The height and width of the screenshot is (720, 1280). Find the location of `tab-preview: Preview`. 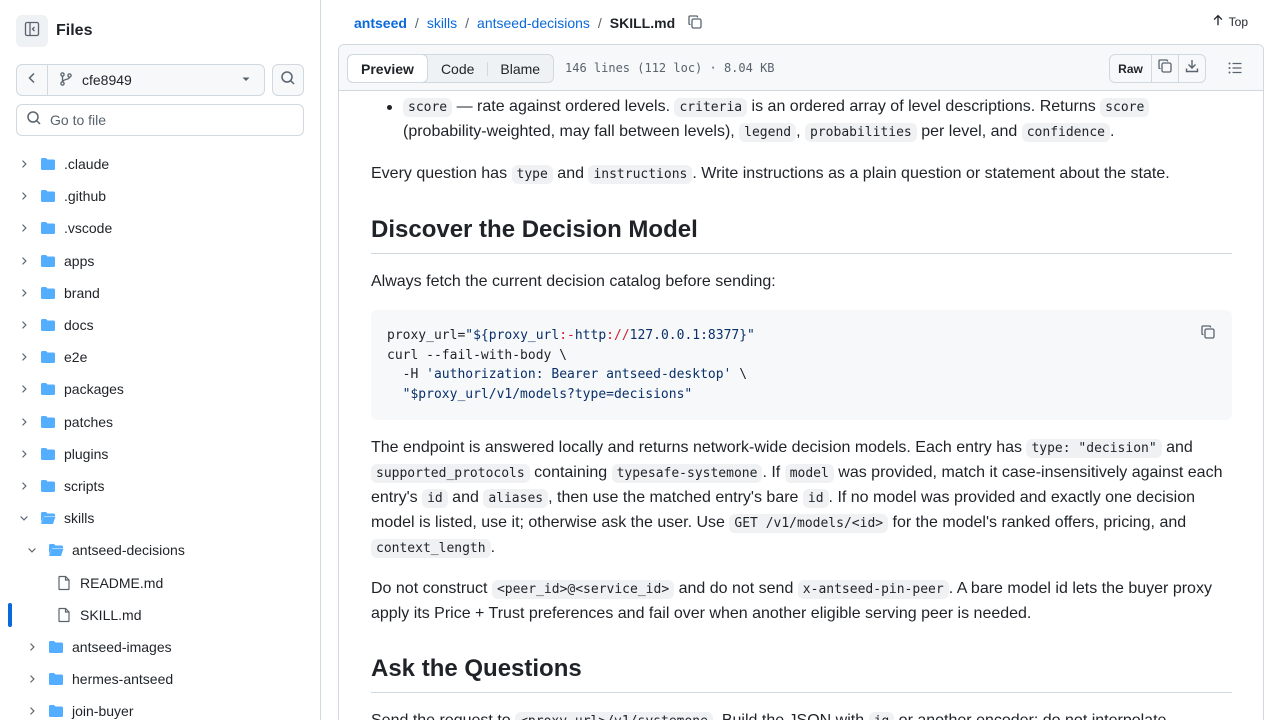

tab-preview: Preview is located at coordinates (387, 68).